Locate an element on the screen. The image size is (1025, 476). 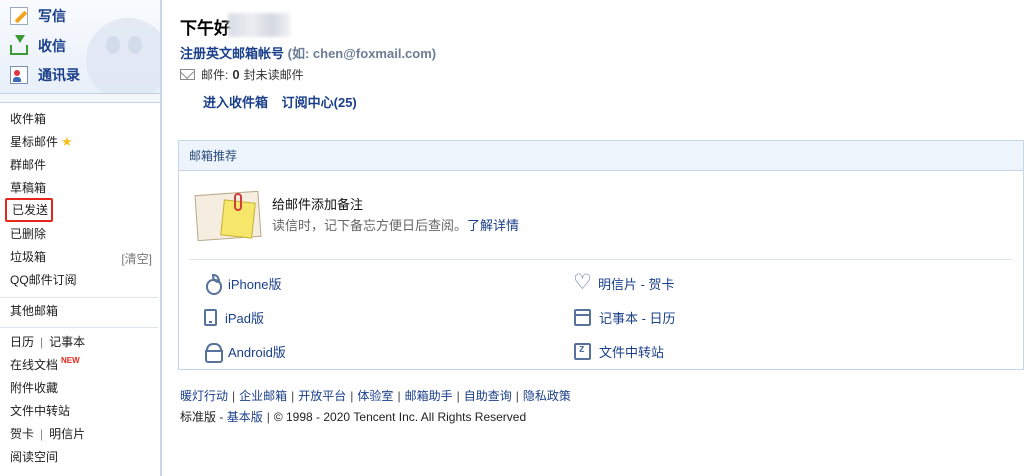
tip-desc-text: 读信时，记下备忘方便日后查阅。 is located at coordinates (370, 225).